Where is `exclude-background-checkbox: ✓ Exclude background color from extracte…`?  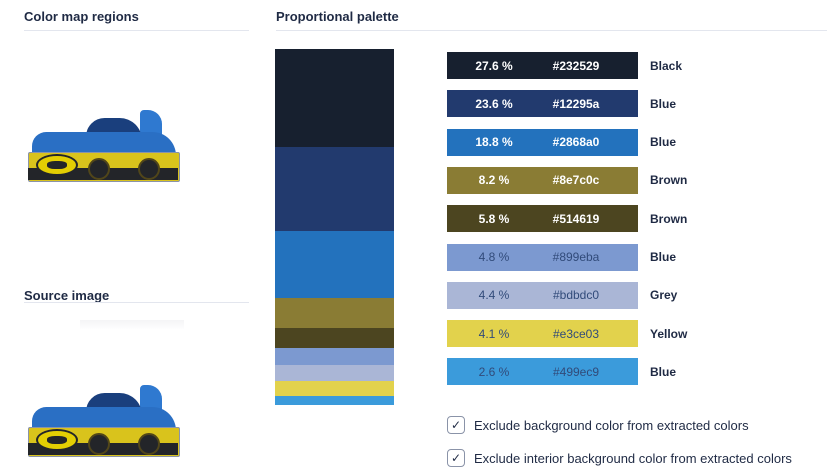
exclude-background-checkbox: ✓ Exclude background color from extracte… is located at coordinates (598, 425).